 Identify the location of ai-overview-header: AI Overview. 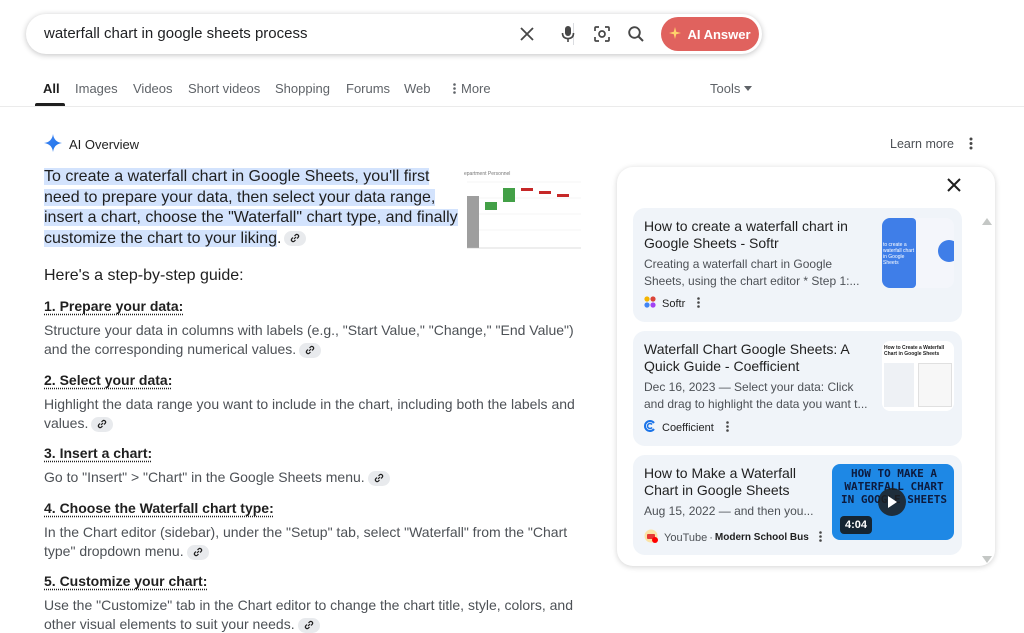
(91, 144).